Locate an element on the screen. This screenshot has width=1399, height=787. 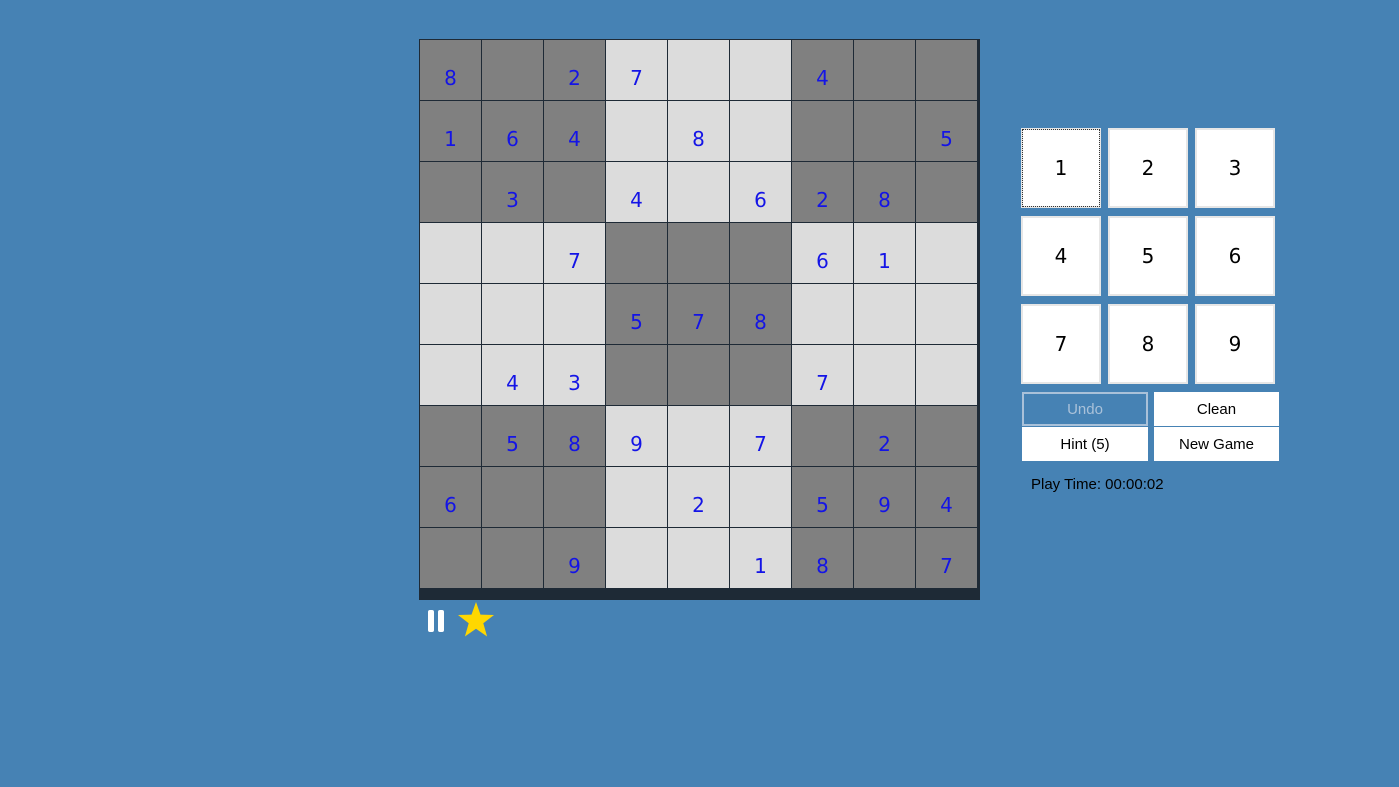
sudoku-cell-r7-c4: 9 is located at coordinates (636, 436).